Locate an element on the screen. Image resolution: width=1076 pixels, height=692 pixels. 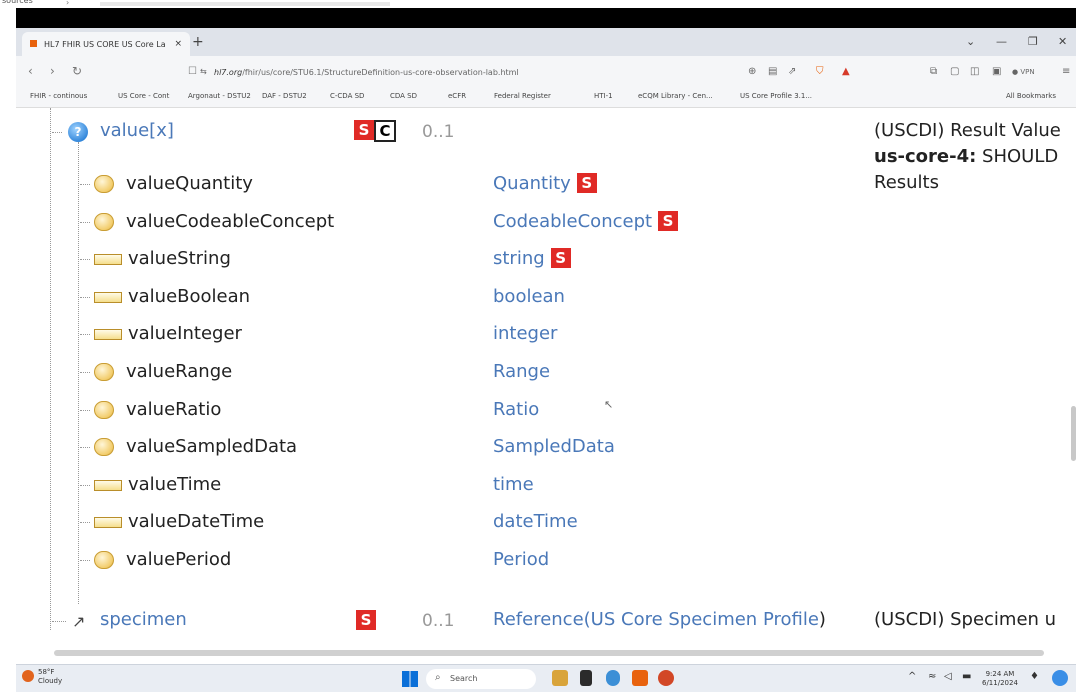
type-link: time is located at coordinates (513, 484).